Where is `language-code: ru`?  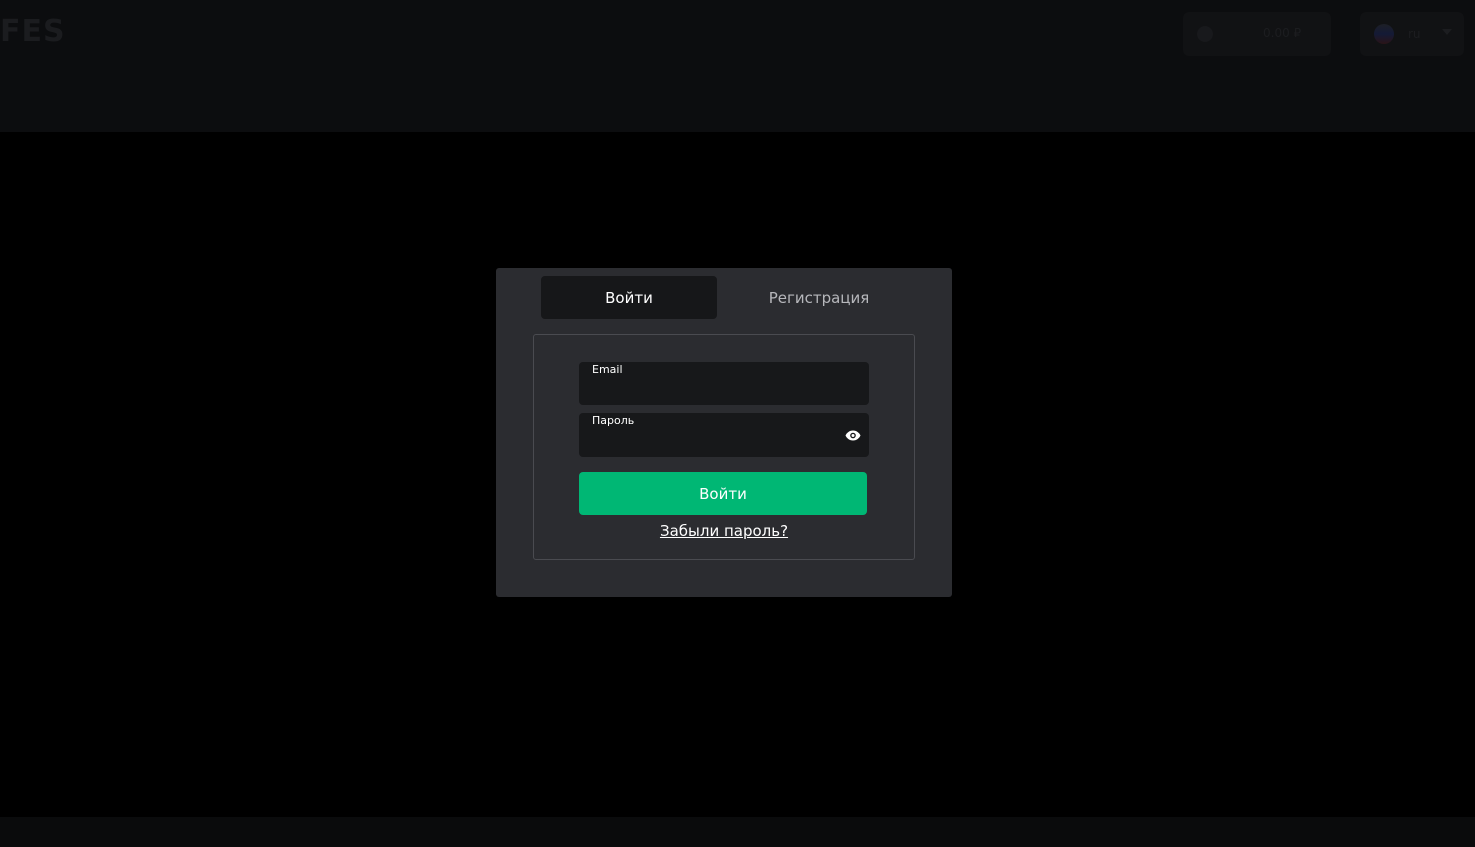 language-code: ru is located at coordinates (1414, 34).